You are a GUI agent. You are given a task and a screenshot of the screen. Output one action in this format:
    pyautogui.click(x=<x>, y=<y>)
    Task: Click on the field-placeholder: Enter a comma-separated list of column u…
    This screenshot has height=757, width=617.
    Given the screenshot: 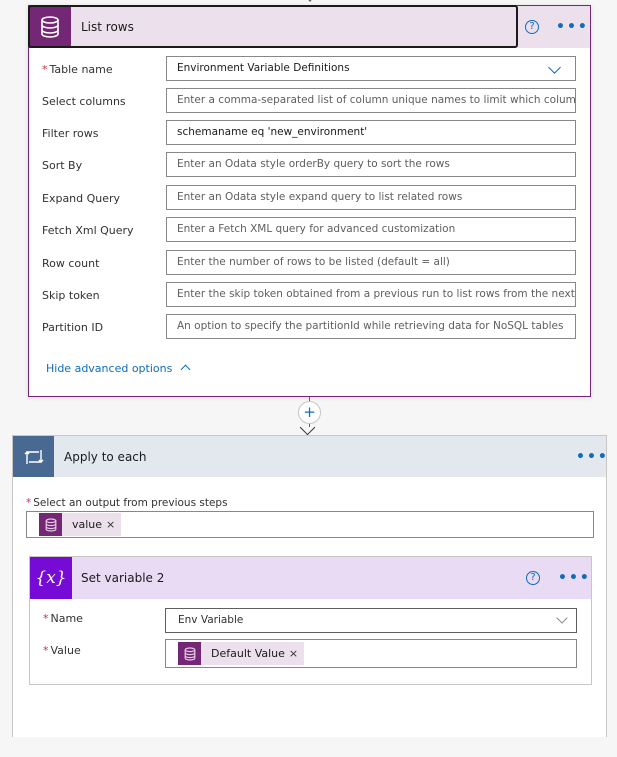 What is the action you would take?
    pyautogui.click(x=376, y=100)
    